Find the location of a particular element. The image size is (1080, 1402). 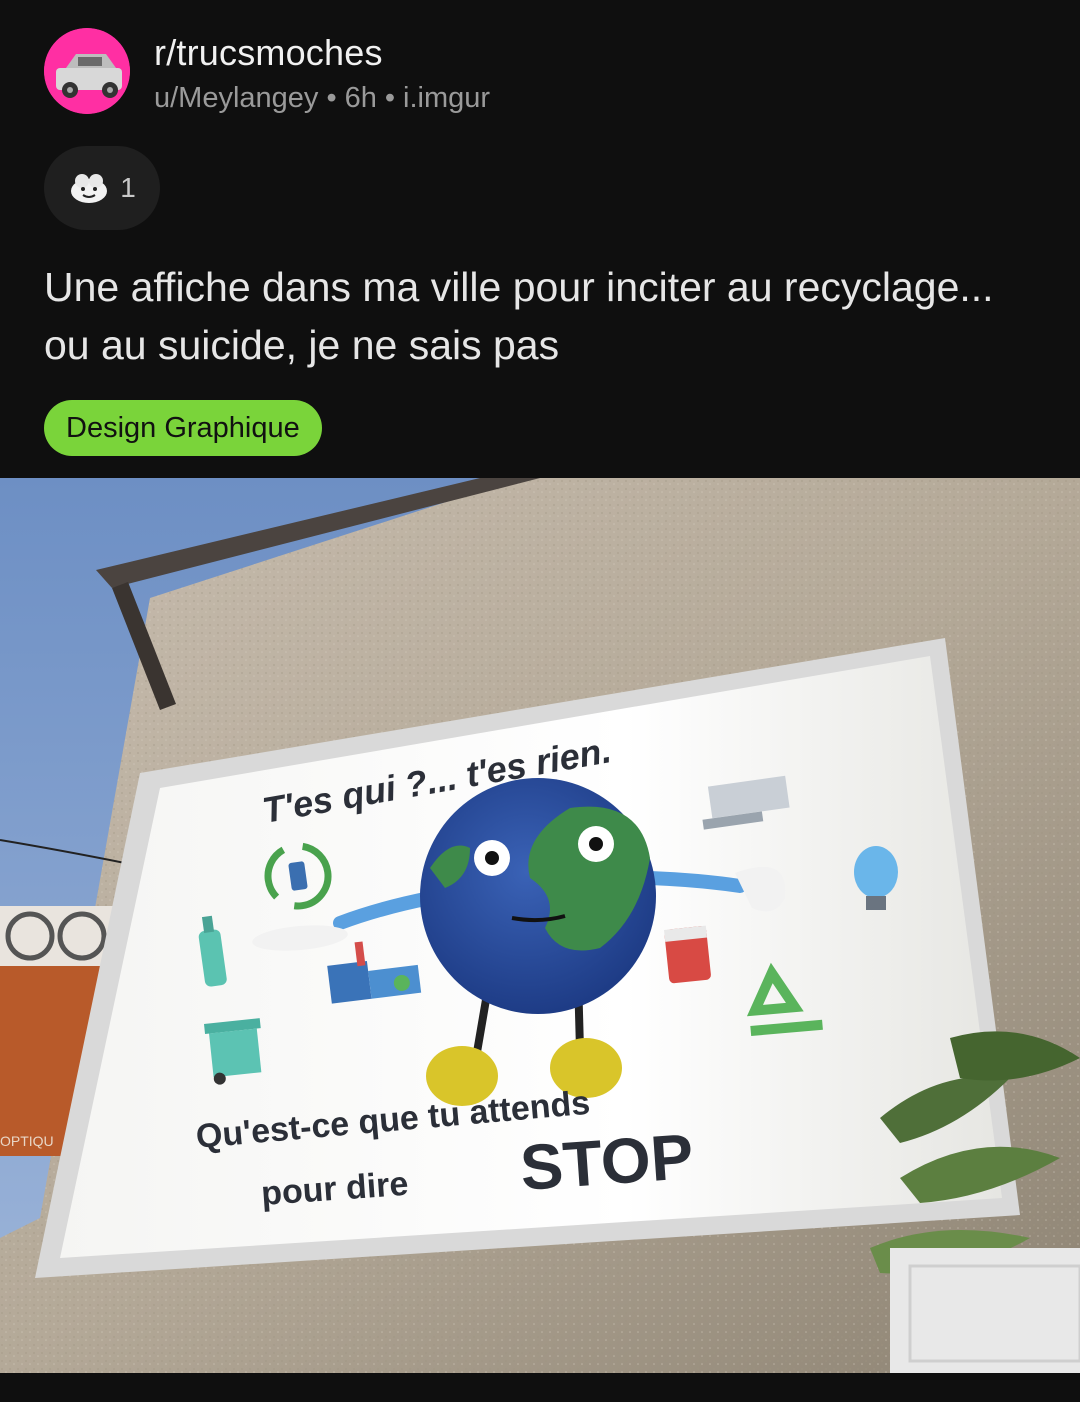

post-domain: i.imgur is located at coordinates (446, 98).